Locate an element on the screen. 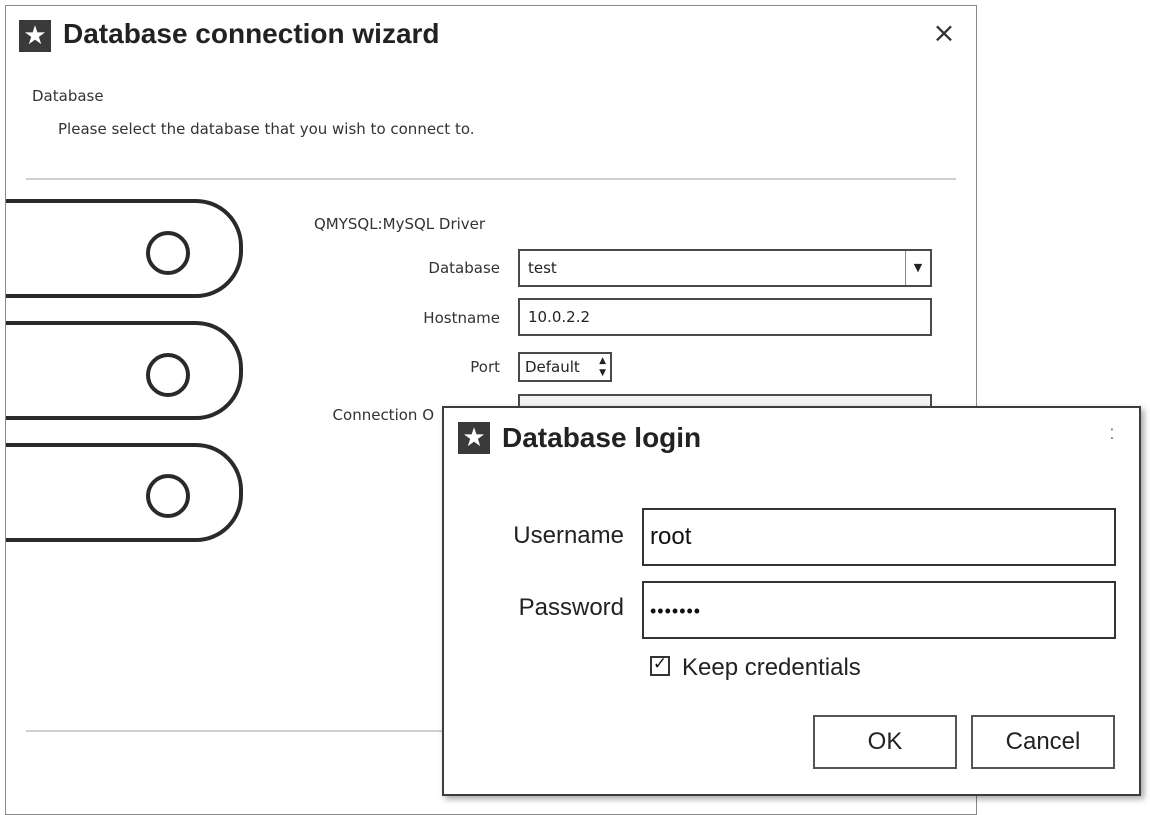 This screenshot has height=815, width=1150. port-label: Port is located at coordinates (485, 367).